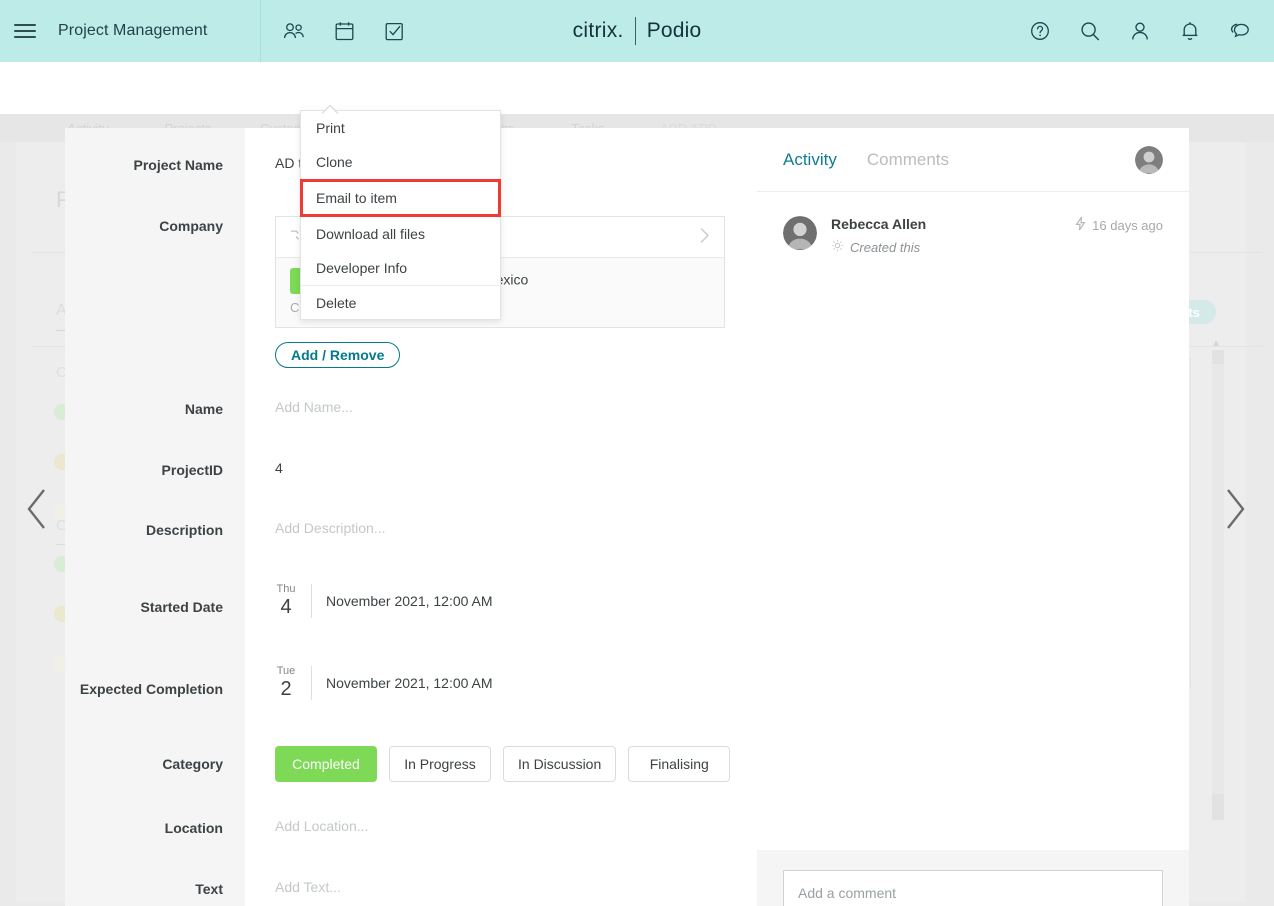 Image resolution: width=1274 pixels, height=906 pixels. What do you see at coordinates (400, 234) in the screenshot?
I see `menu-item-download-all-files: Download all files` at bounding box center [400, 234].